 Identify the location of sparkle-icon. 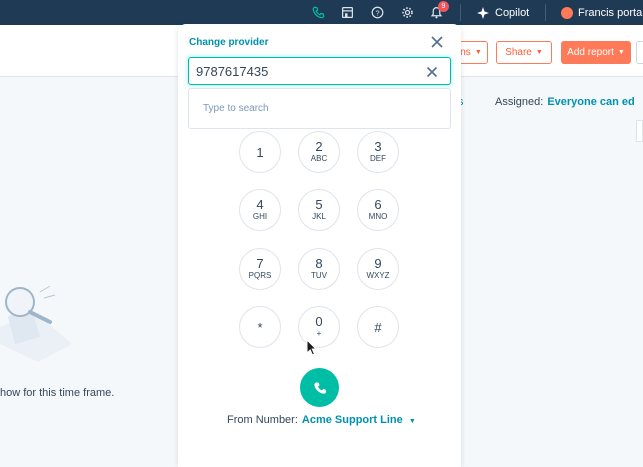
(483, 12).